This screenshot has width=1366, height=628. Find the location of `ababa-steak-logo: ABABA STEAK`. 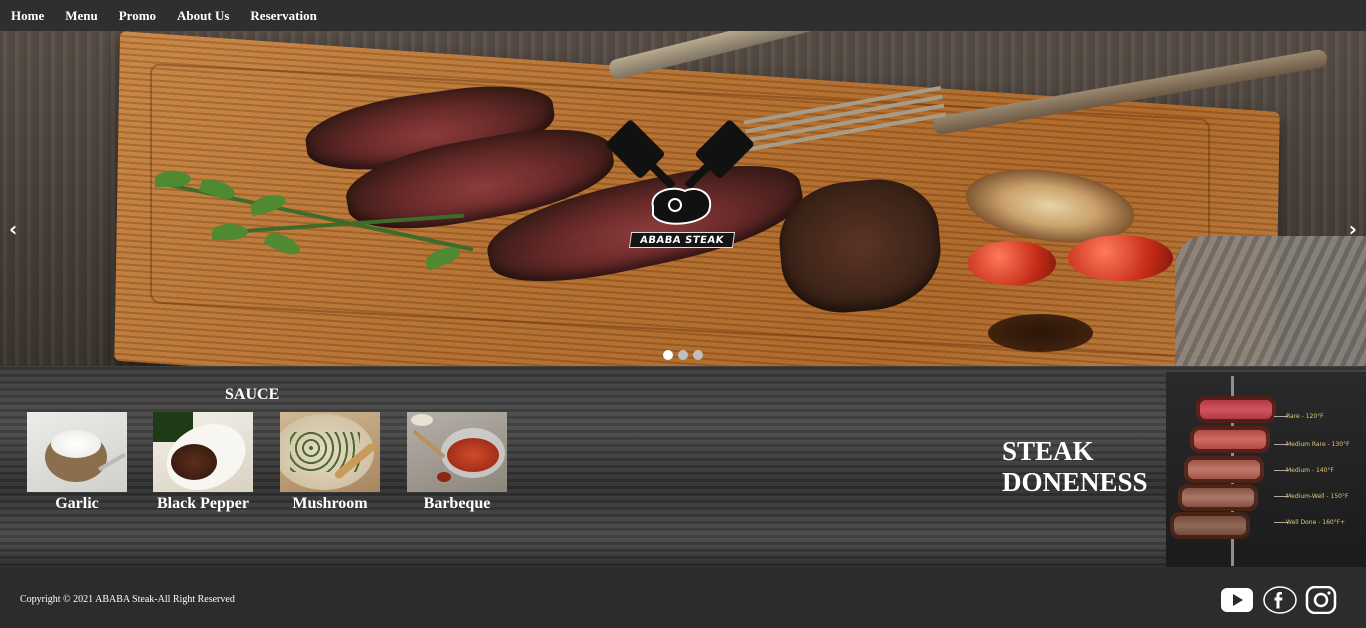

ababa-steak-logo: ABABA STEAK is located at coordinates (680, 187).